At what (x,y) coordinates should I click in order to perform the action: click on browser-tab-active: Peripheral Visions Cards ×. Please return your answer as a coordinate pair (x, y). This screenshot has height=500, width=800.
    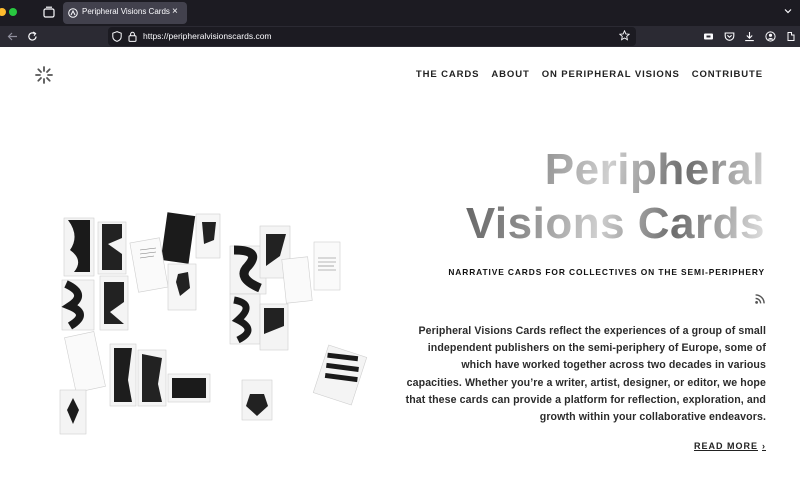
    Looking at the image, I should click on (125, 13).